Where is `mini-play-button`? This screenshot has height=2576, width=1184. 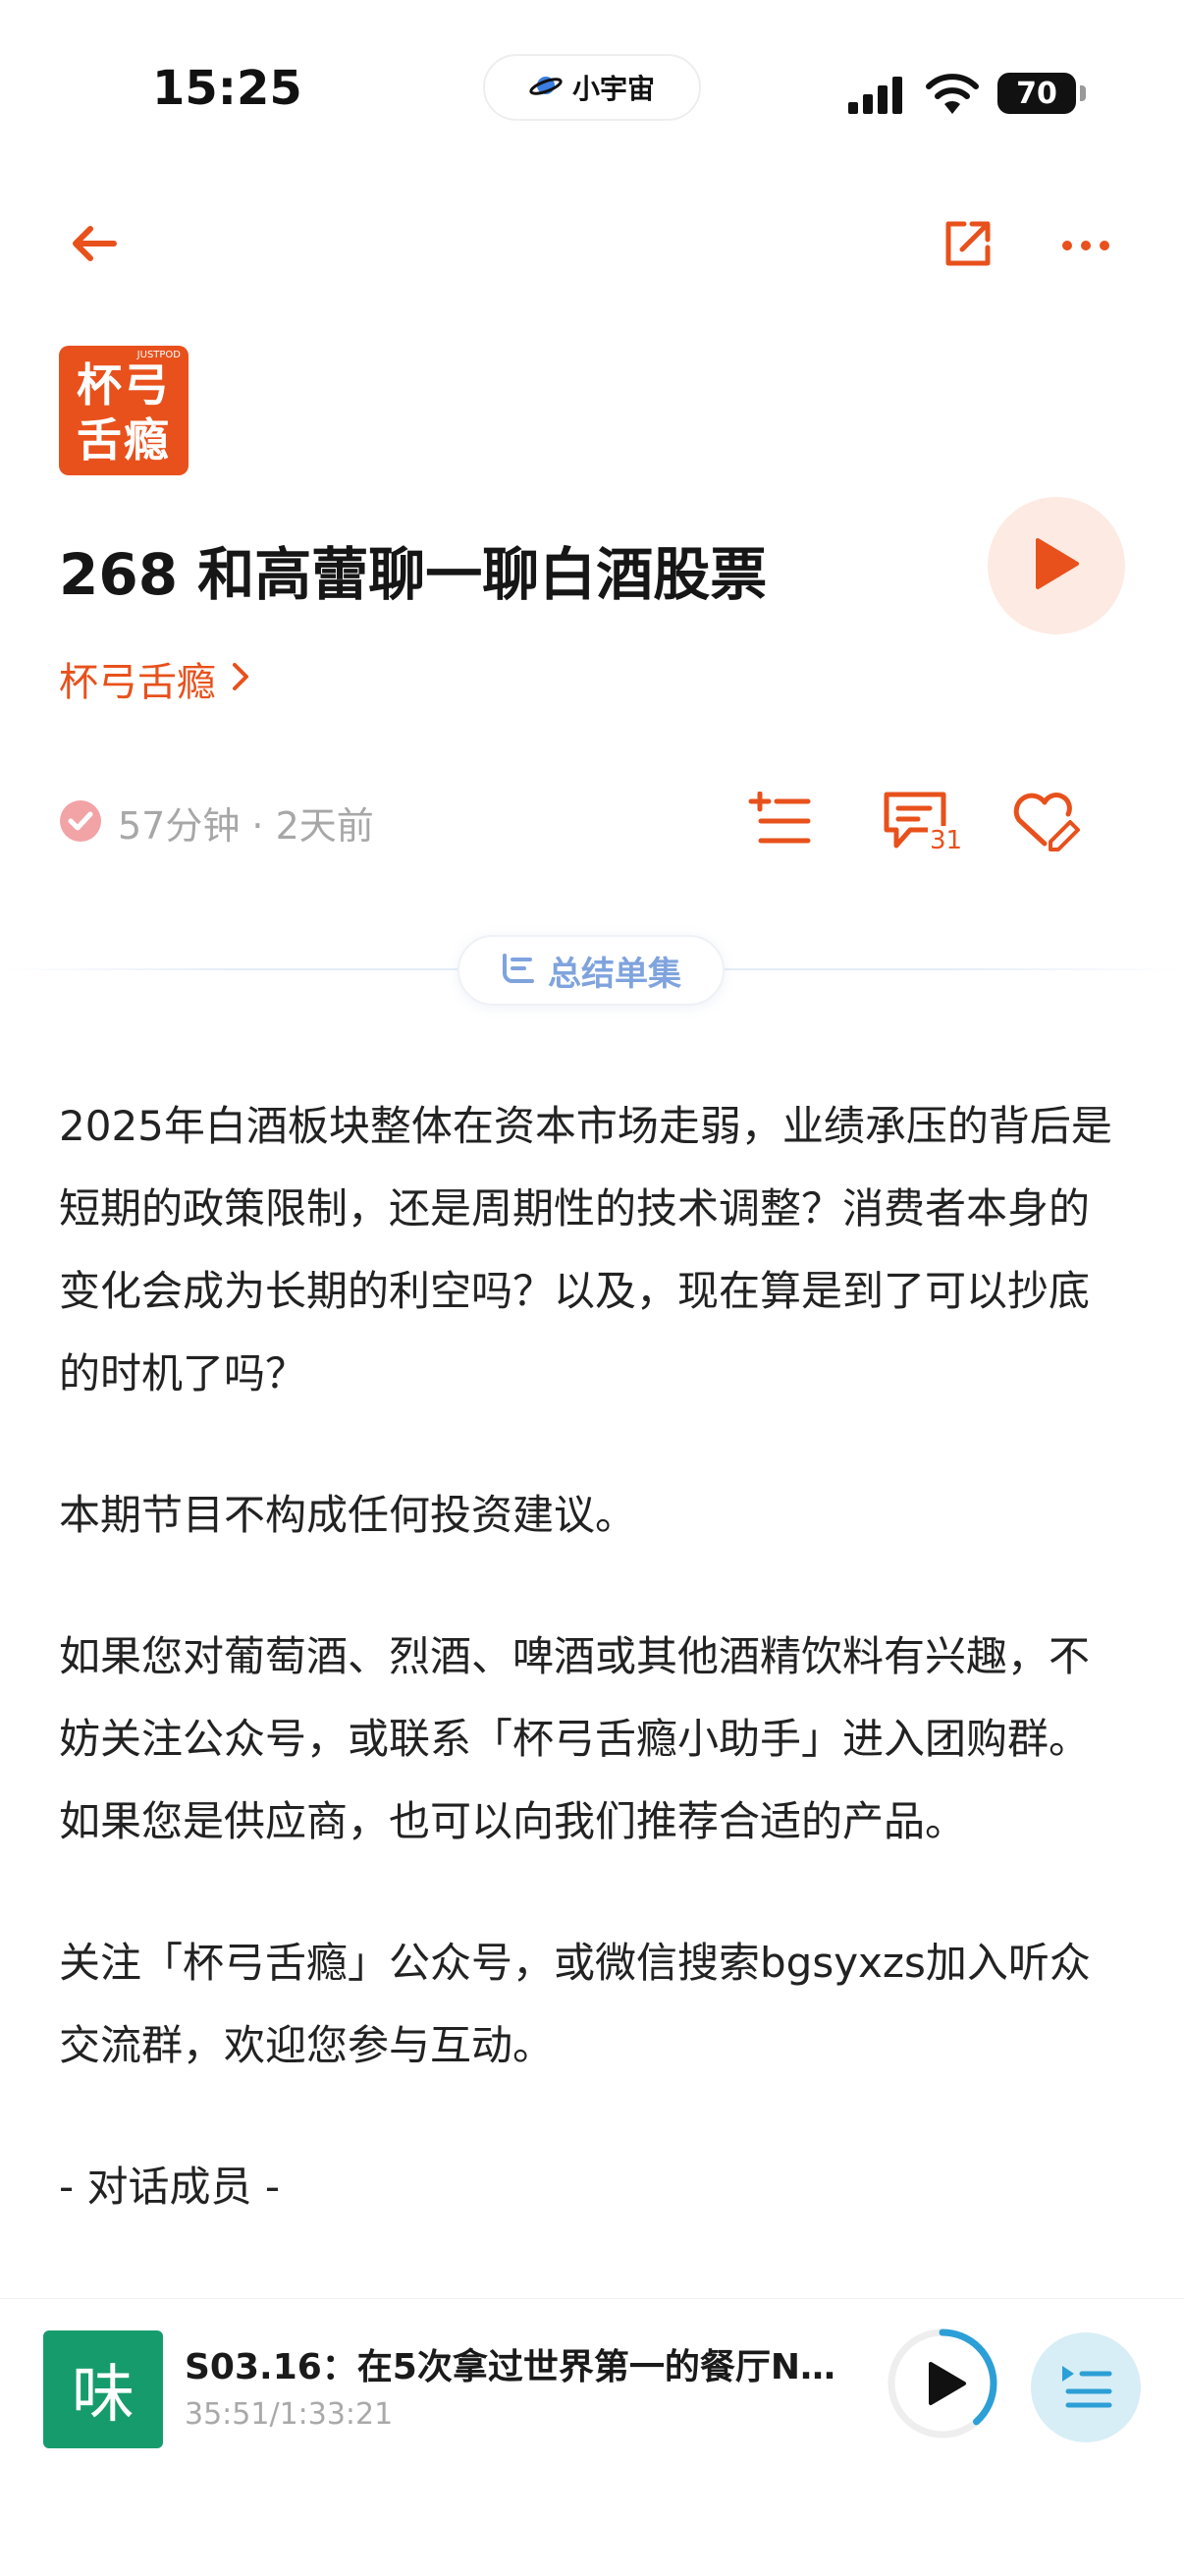
mini-play-button is located at coordinates (942, 2383).